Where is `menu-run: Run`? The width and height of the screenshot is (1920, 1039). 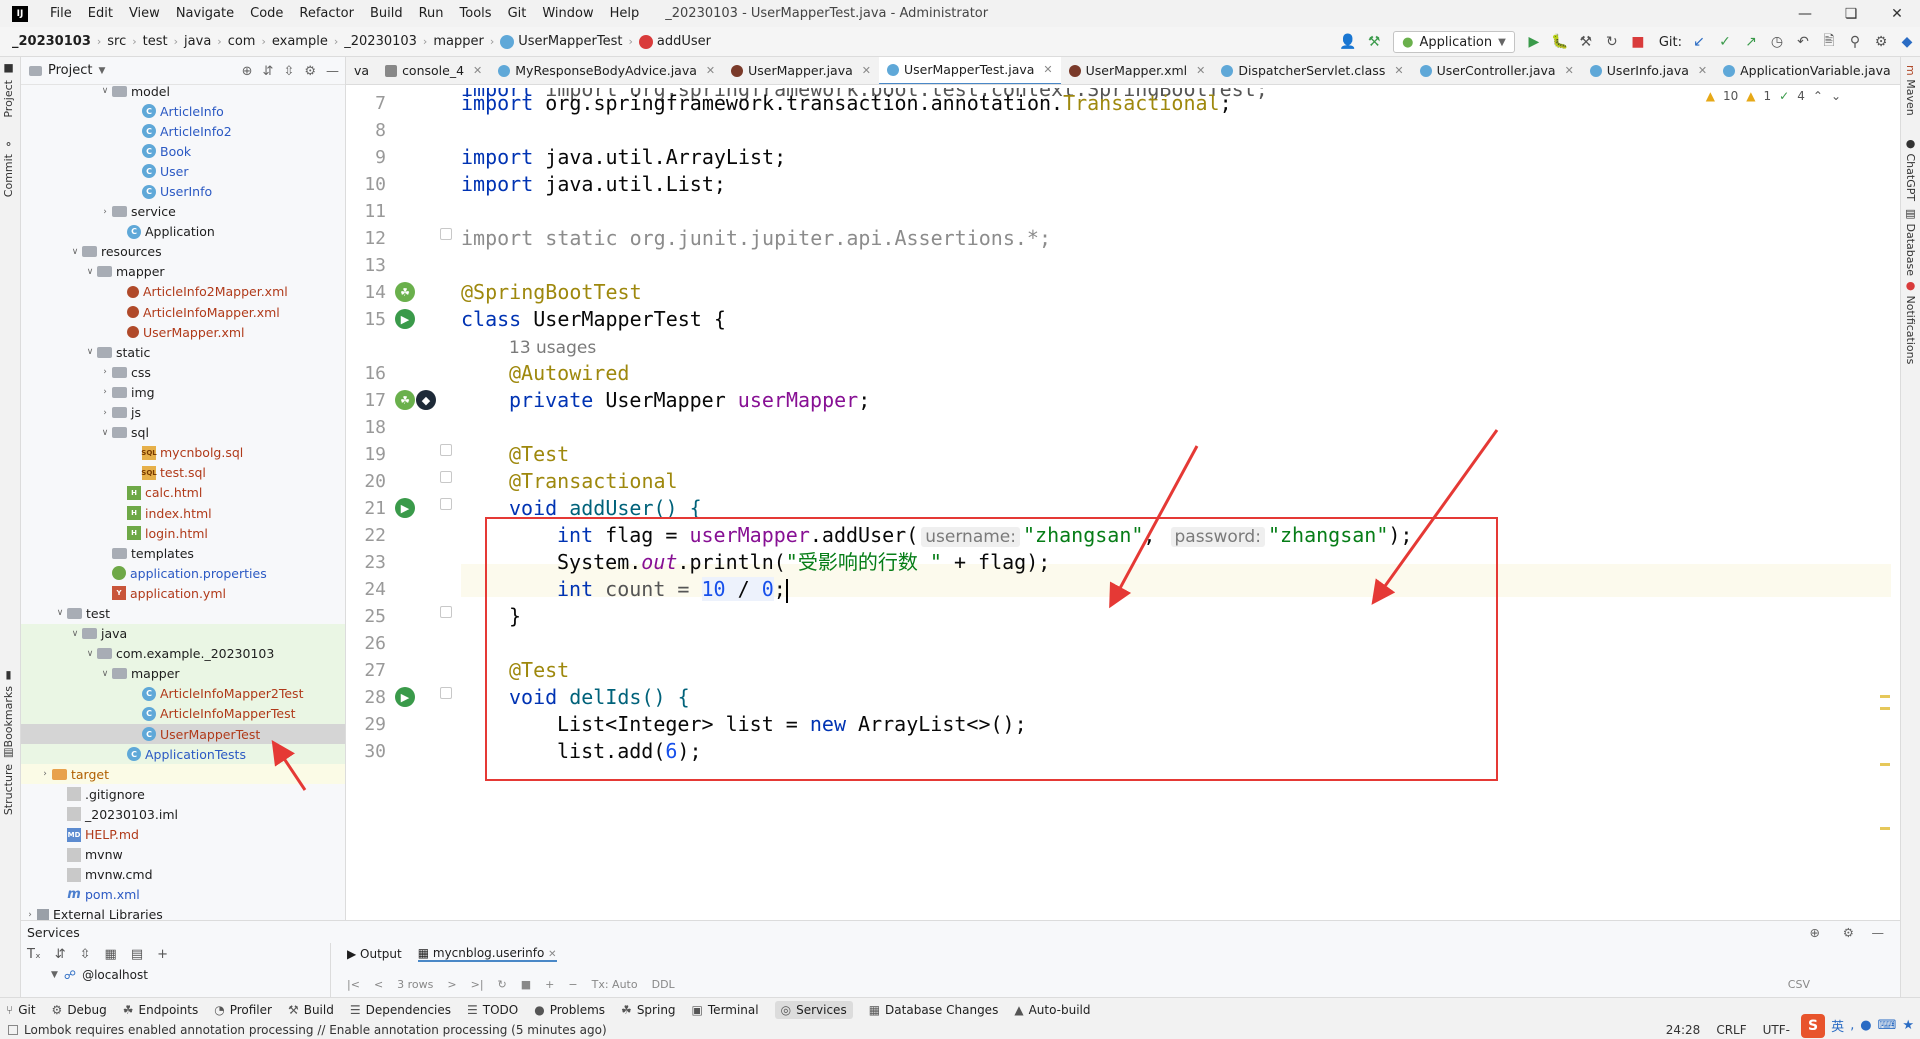
menu-run: Run is located at coordinates (431, 13).